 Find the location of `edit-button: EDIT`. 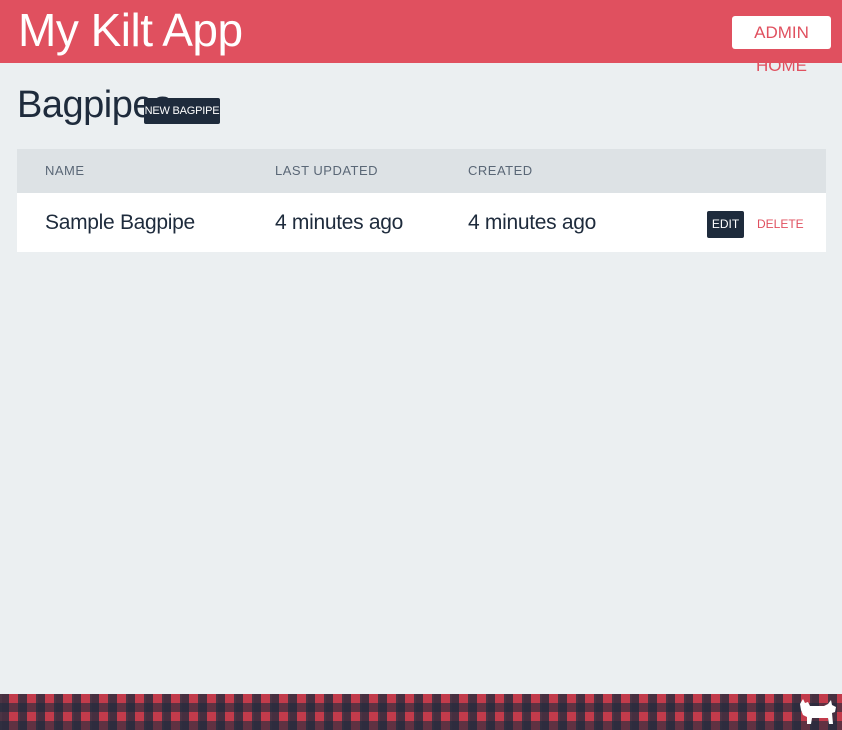

edit-button: EDIT is located at coordinates (725, 224).